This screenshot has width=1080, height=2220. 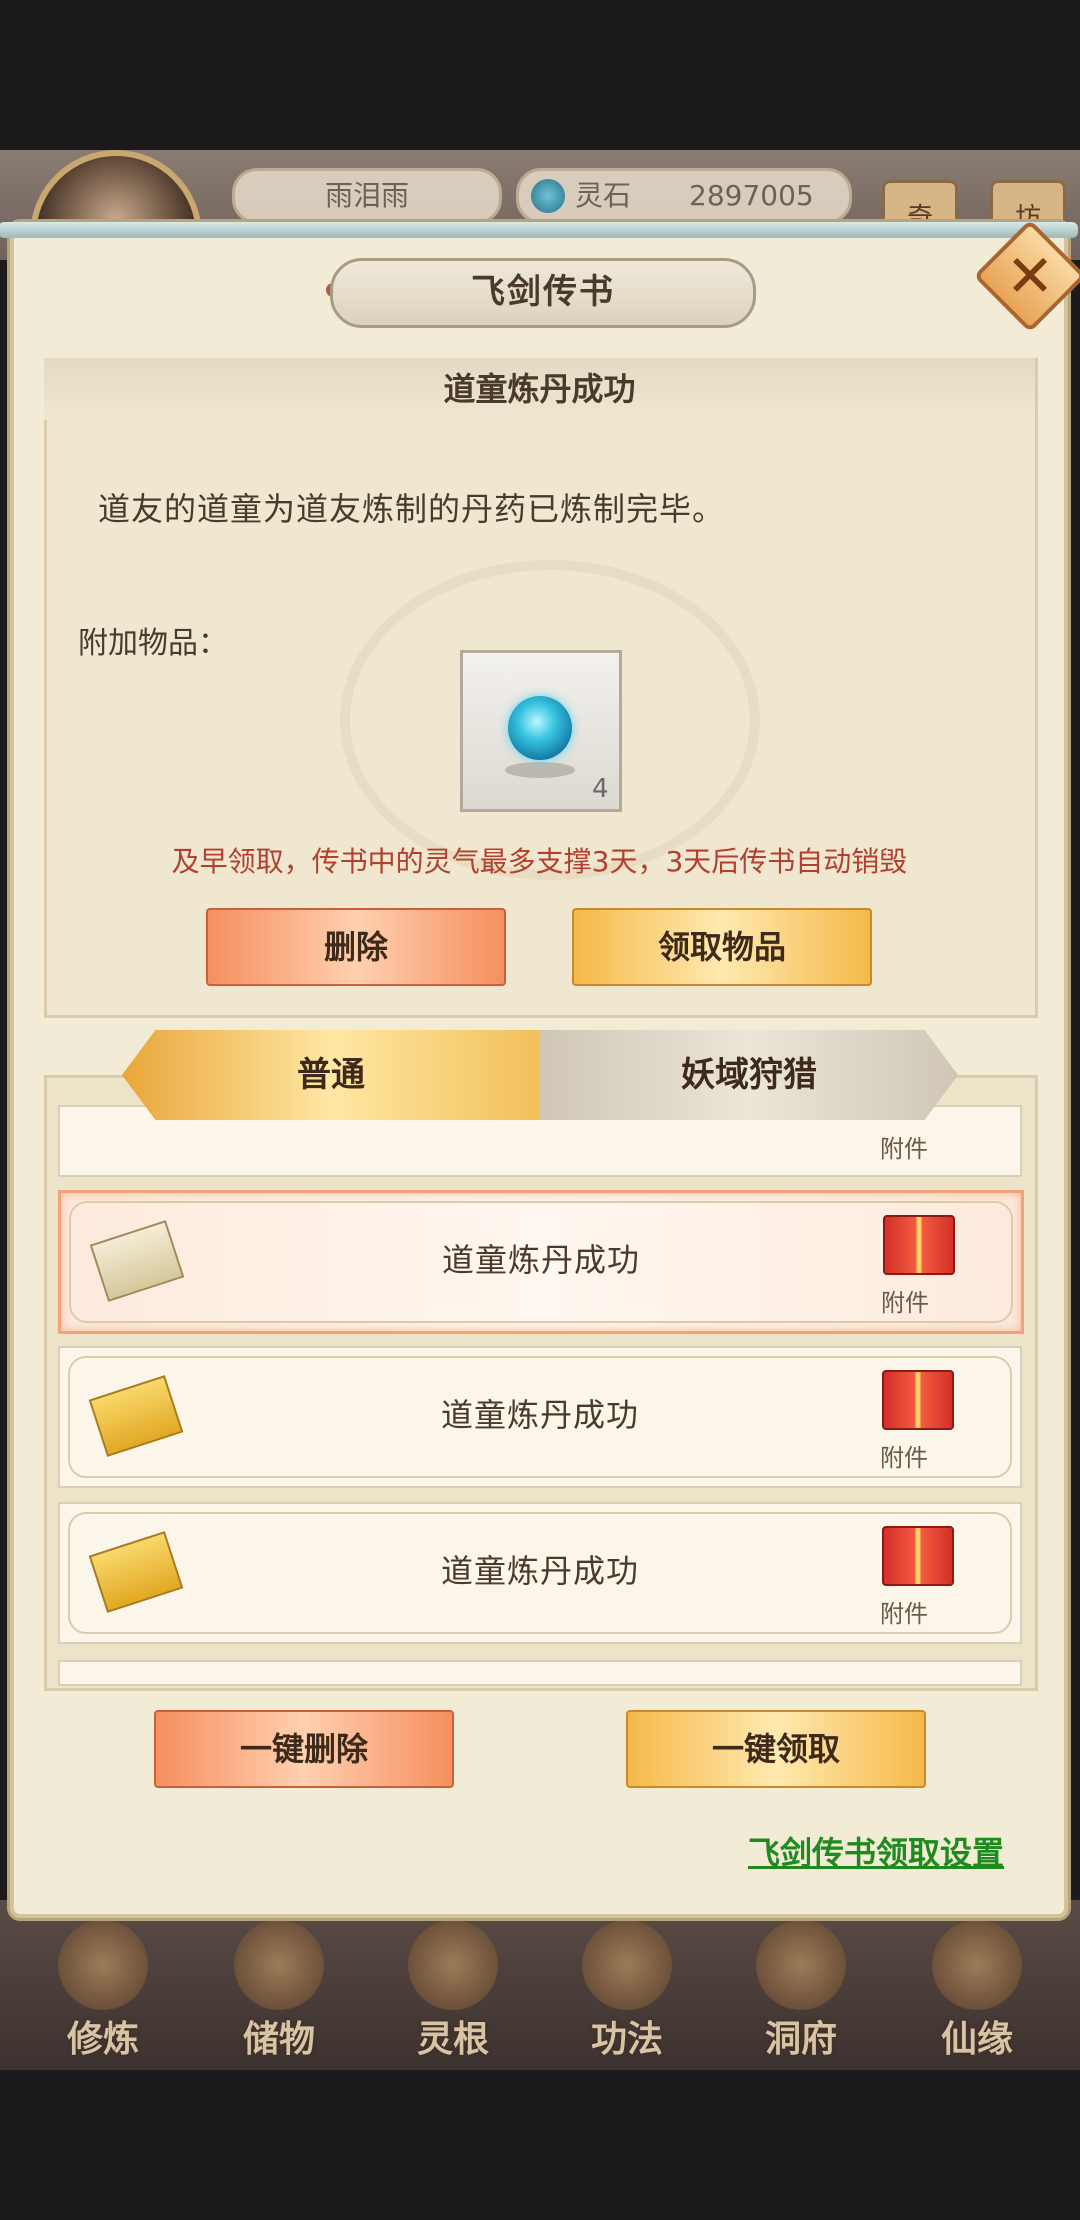 I want to click on nav-label: 灵根, so click(x=452, y=2039).